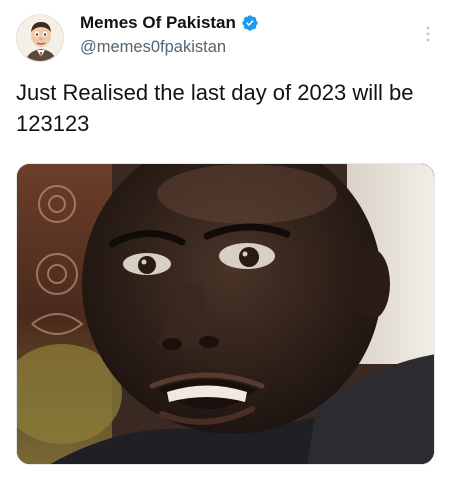 This screenshot has width=450, height=483. Describe the element at coordinates (158, 23) in the screenshot. I see `author-display-name: Memes Of Pakistan` at that location.